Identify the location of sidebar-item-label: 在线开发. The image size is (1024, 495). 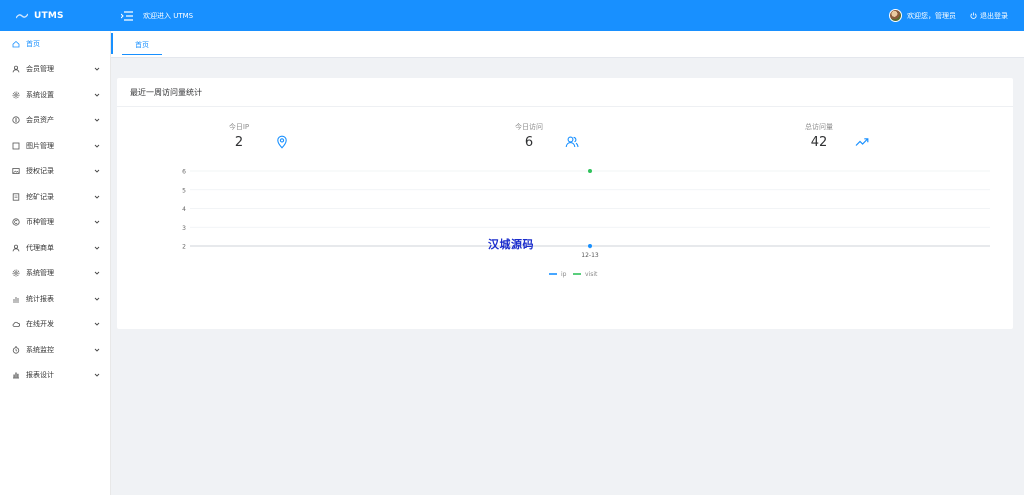
(40, 324).